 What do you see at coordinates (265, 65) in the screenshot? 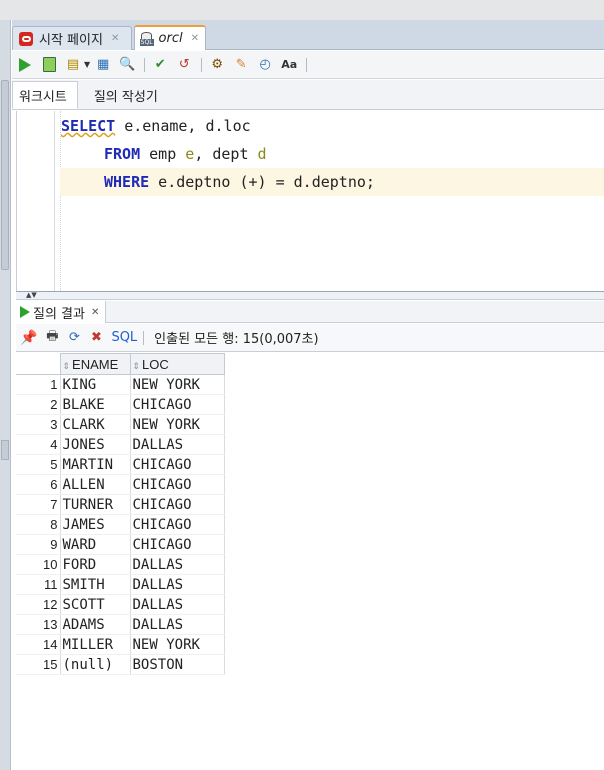
I see `history-button: ◴` at bounding box center [265, 65].